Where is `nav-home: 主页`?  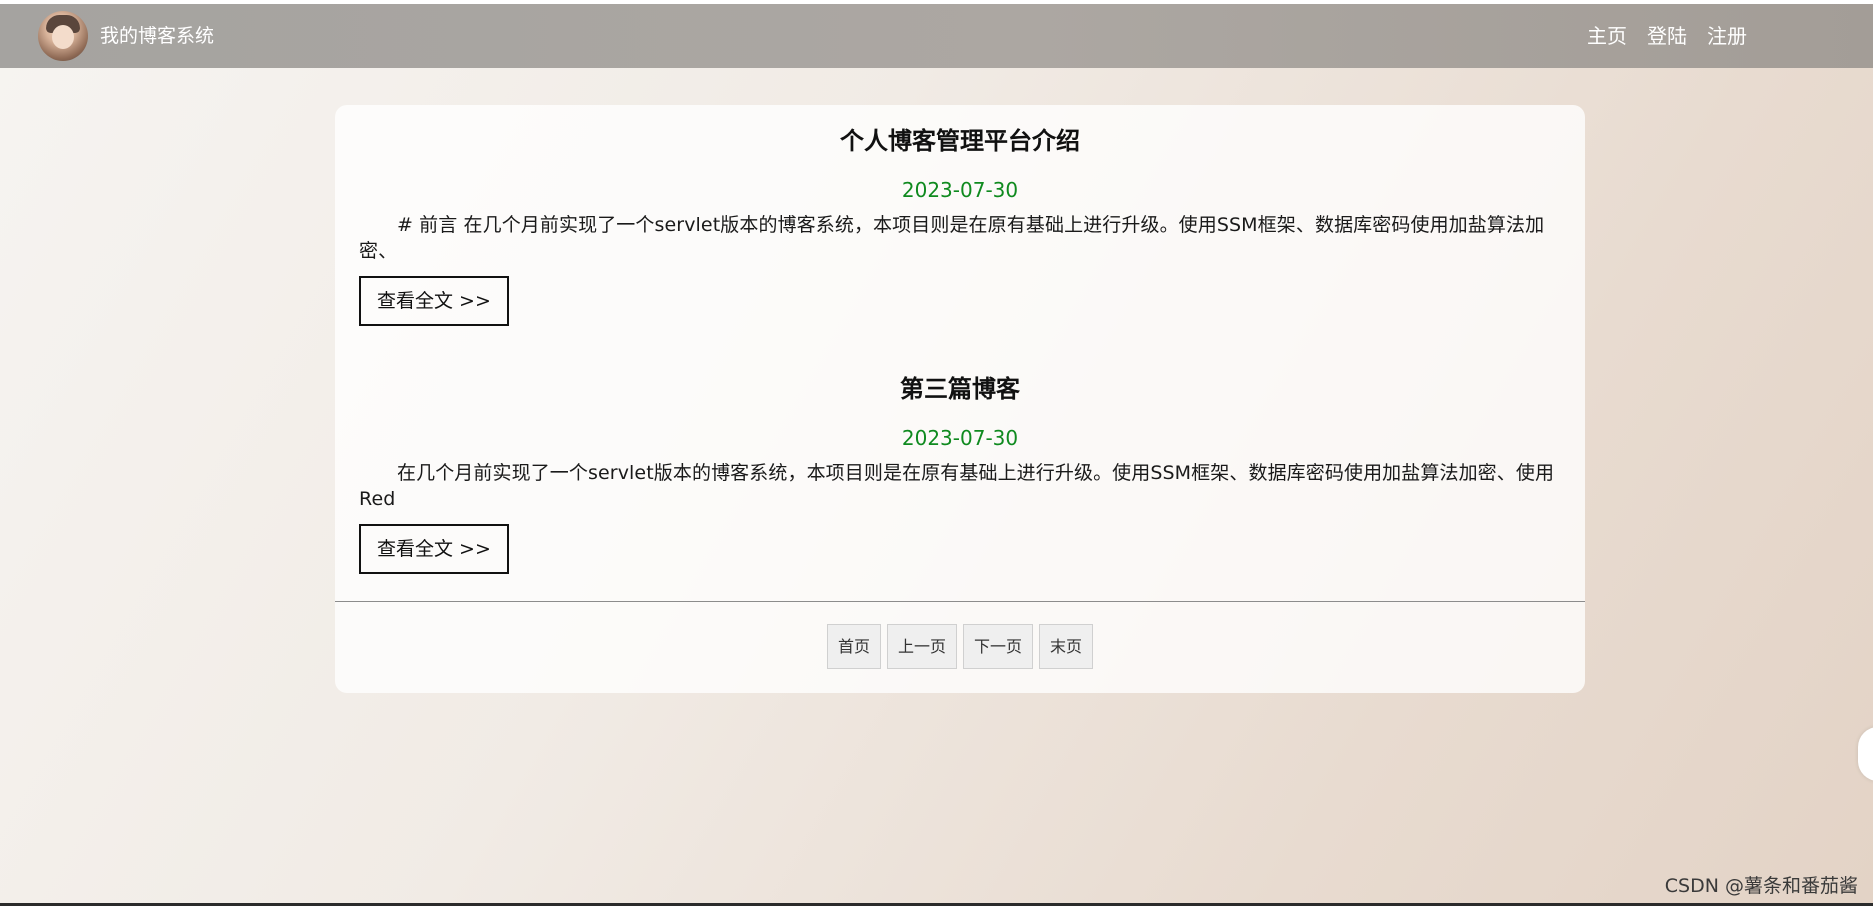
nav-home: 主页 is located at coordinates (1607, 36).